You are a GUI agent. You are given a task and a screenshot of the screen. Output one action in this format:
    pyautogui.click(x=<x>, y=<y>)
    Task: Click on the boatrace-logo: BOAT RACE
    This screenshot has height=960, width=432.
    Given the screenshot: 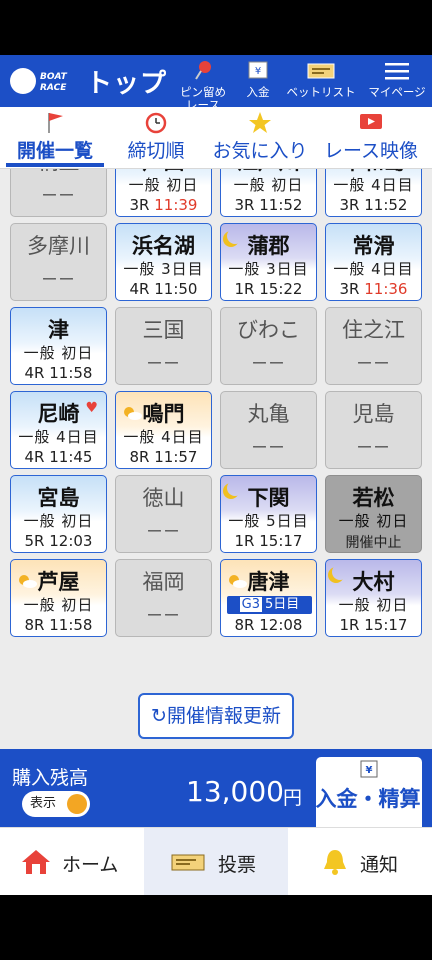 What is the action you would take?
    pyautogui.click(x=45, y=81)
    